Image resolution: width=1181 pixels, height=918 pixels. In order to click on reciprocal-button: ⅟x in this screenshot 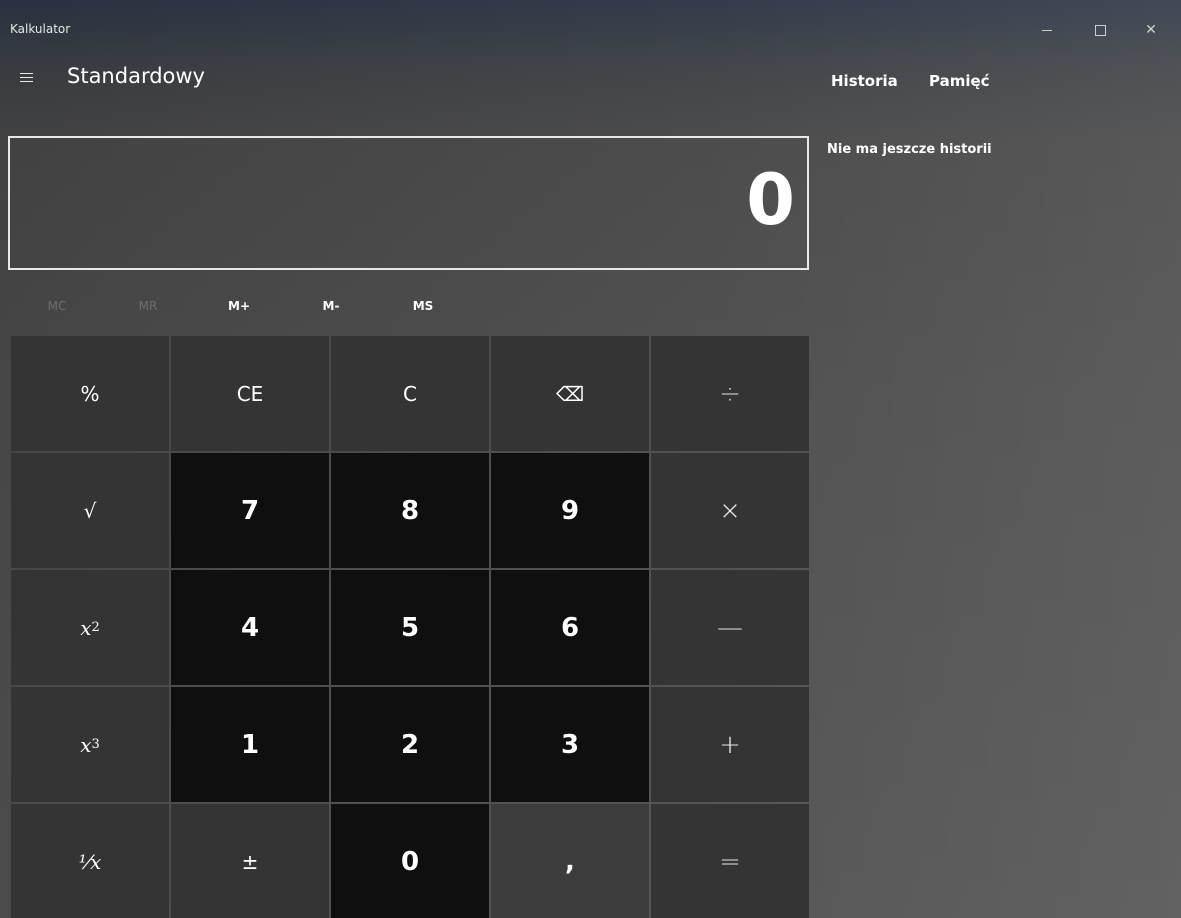, I will do `click(90, 861)`.